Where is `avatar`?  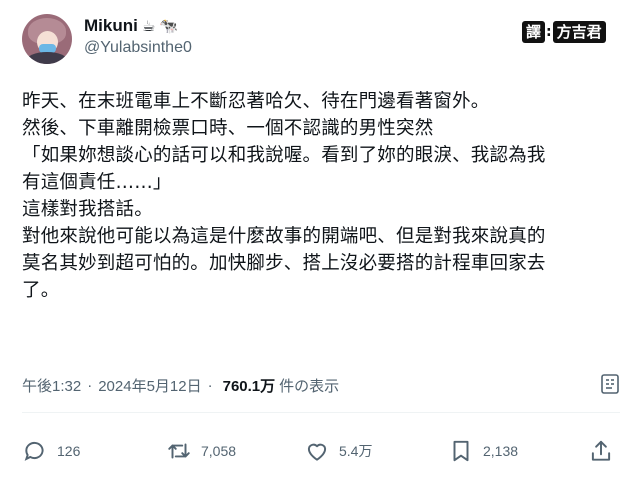 avatar is located at coordinates (47, 39).